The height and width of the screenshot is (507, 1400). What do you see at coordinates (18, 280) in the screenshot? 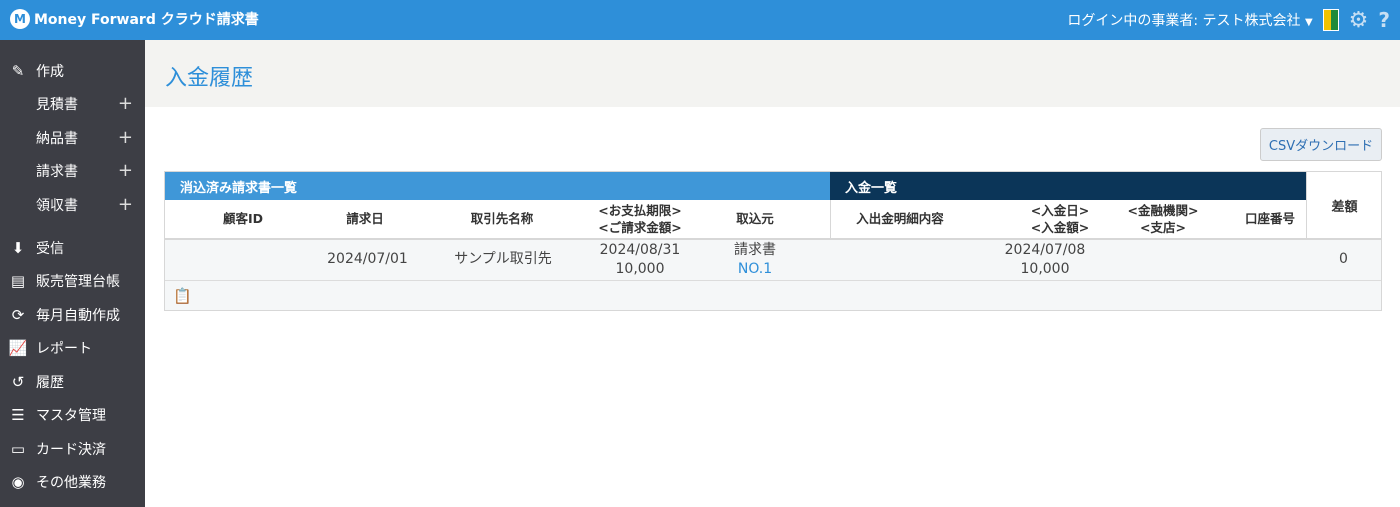
I see `book-icon: ▤` at bounding box center [18, 280].